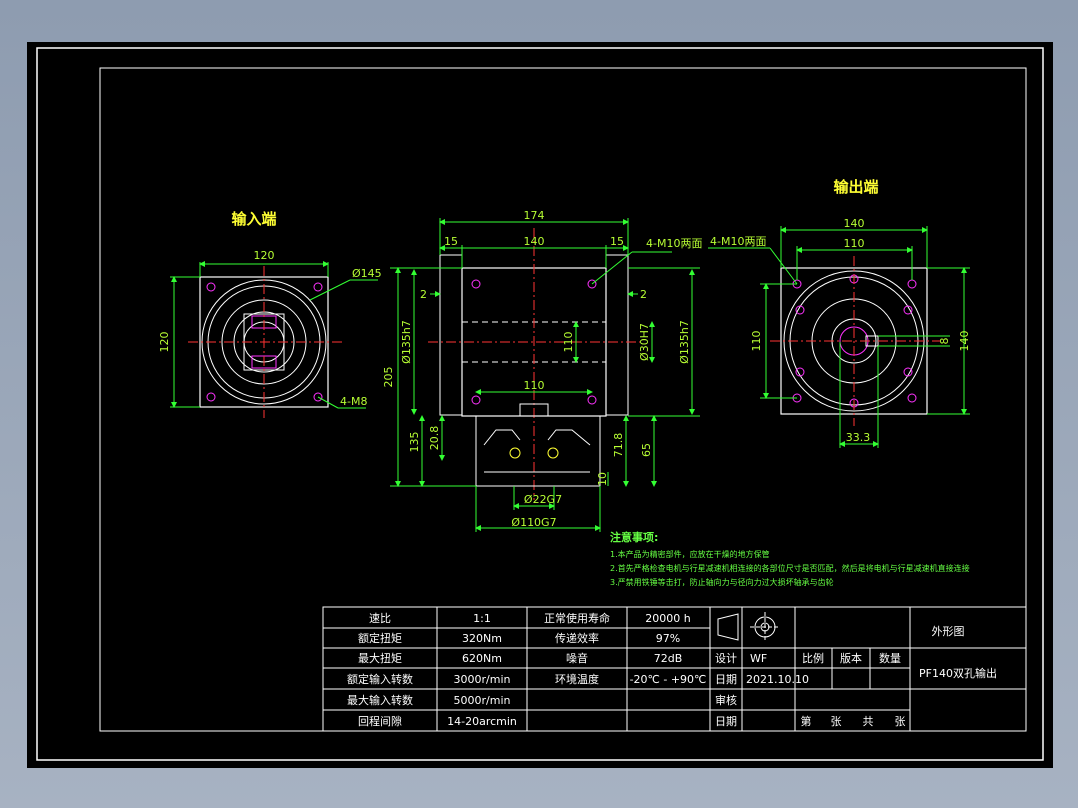 The width and height of the screenshot is (1078, 808). Describe the element at coordinates (353, 401) in the screenshot. I see `input-holes-dim: 4-M8` at that location.